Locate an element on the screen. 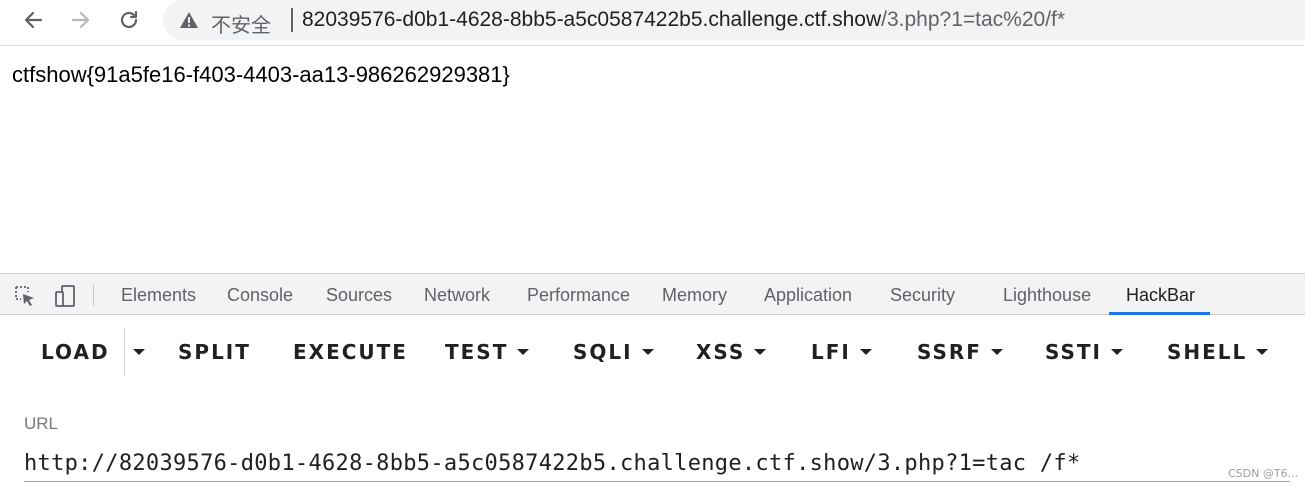 This screenshot has width=1305, height=487. active-tab-indicator is located at coordinates (1159, 313).